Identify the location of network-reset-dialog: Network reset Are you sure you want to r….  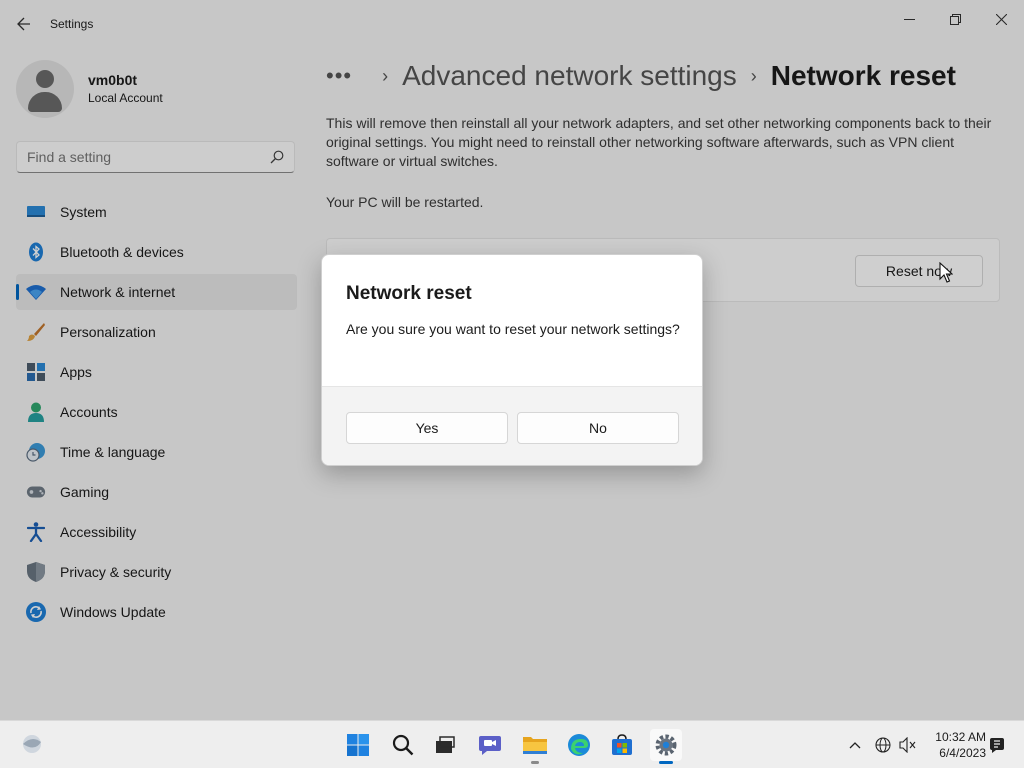
(512, 360).